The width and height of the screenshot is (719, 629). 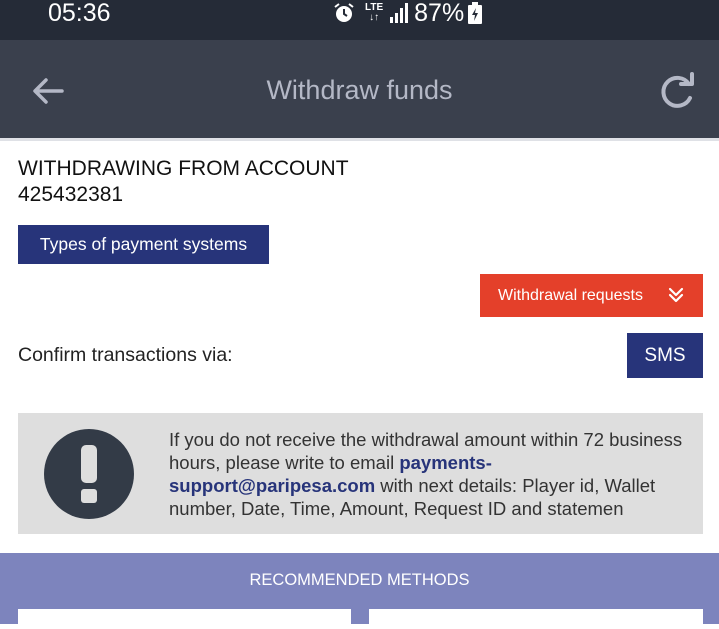 What do you see at coordinates (359, 591) in the screenshot?
I see `recommended-methods-section: RECOMMENDED METHODS` at bounding box center [359, 591].